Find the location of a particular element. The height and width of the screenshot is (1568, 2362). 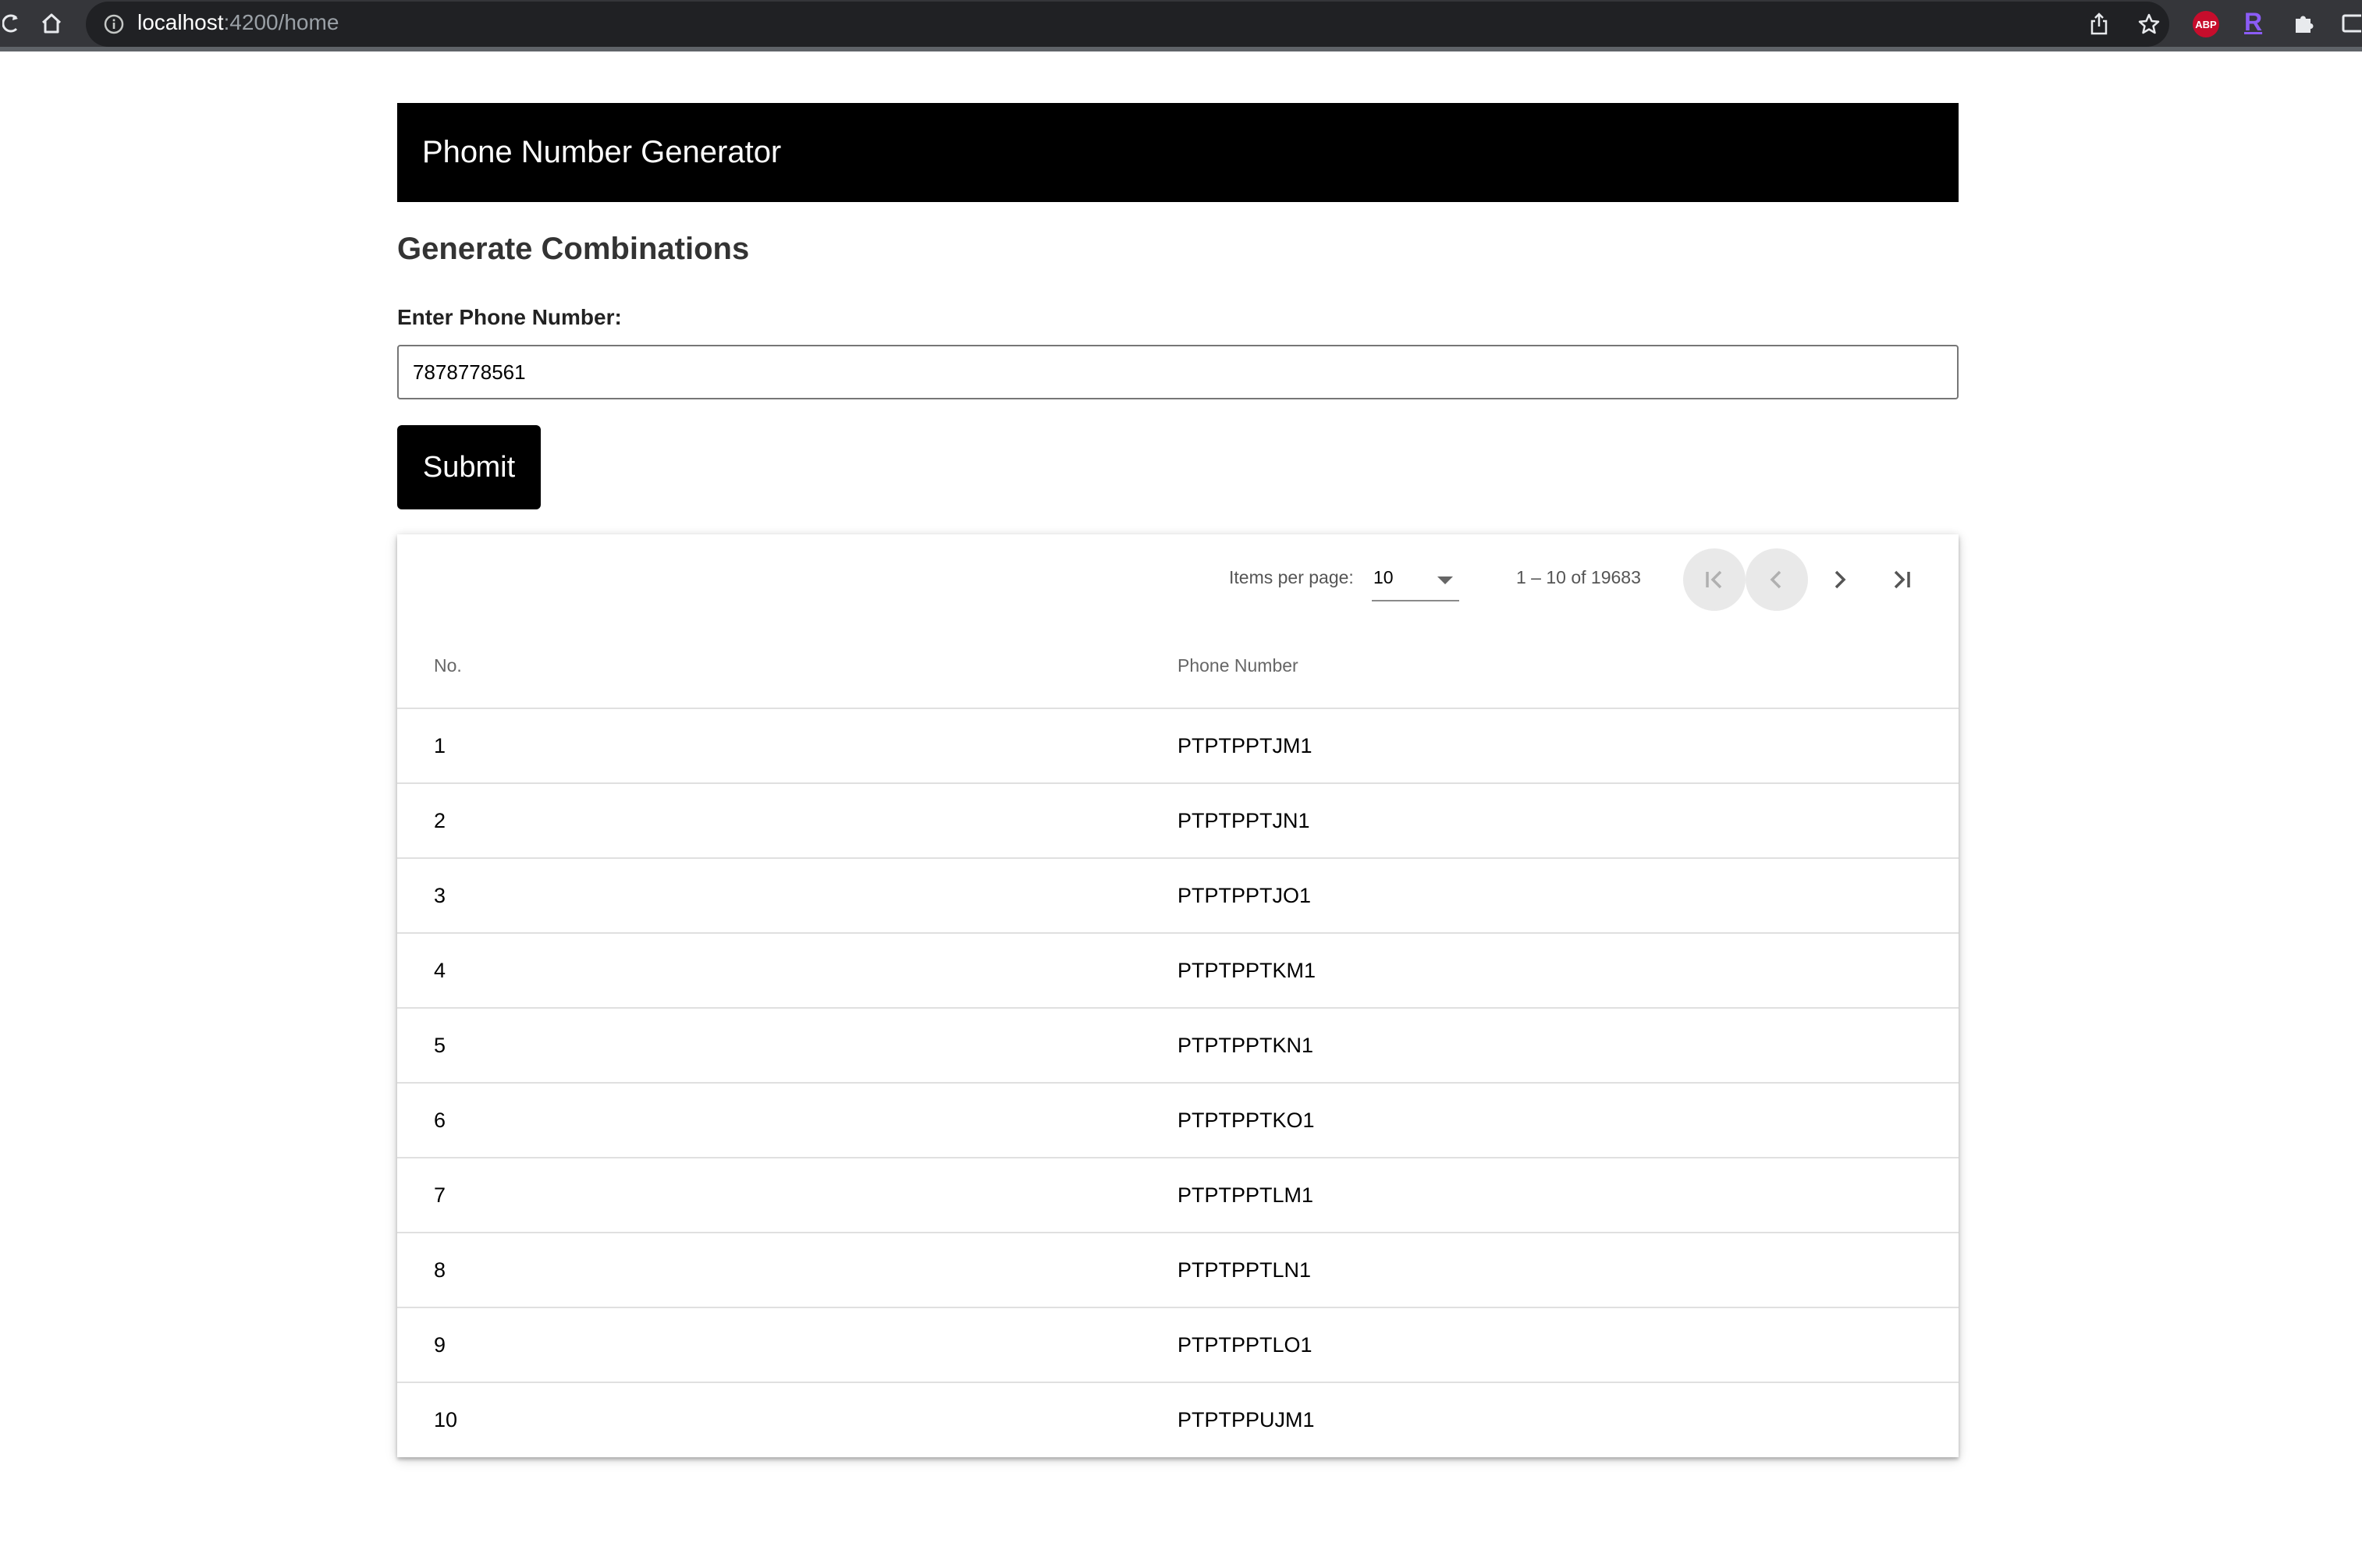

phone-number-input is located at coordinates (1178, 372).